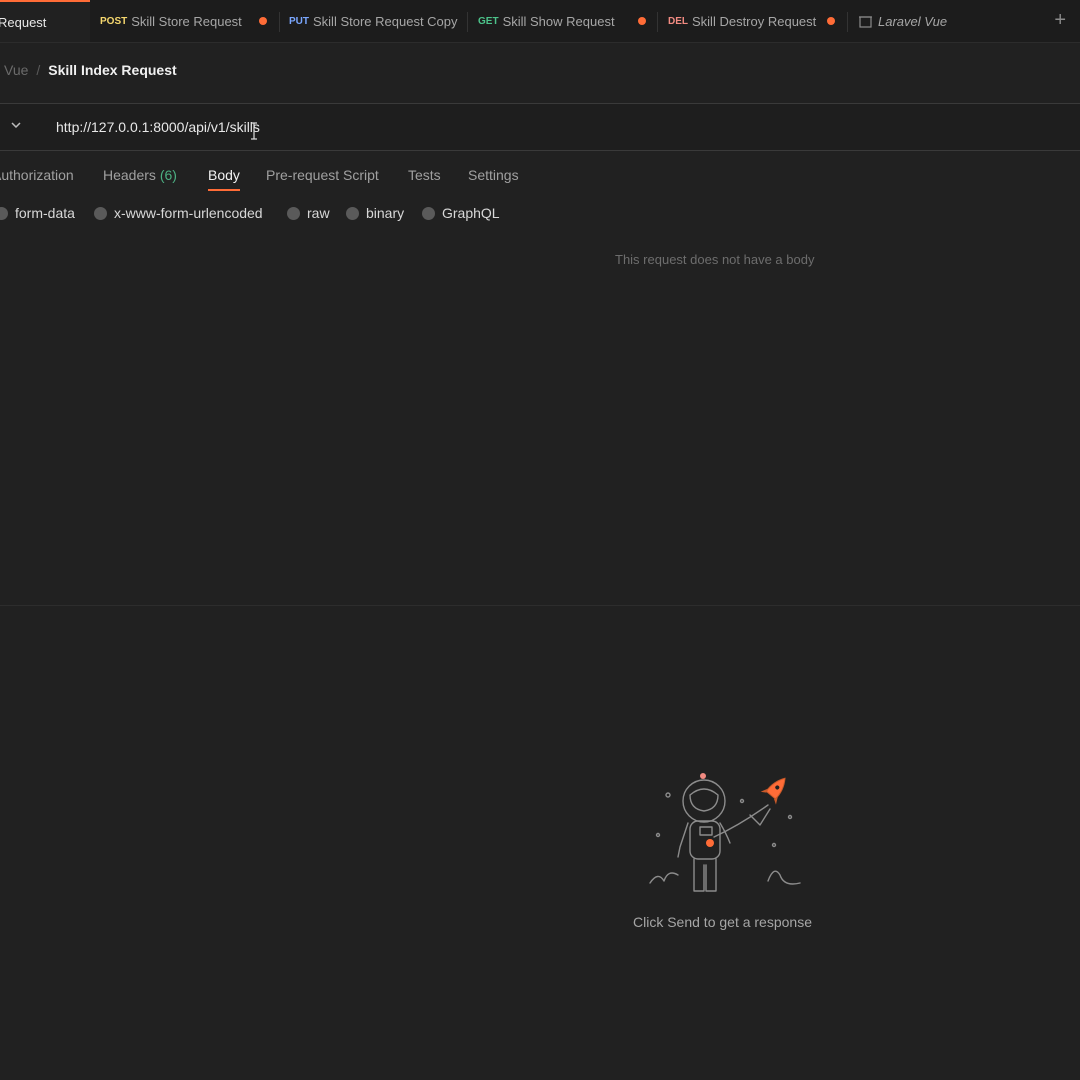  I want to click on tab-label: Skill Store Request Copy, so click(385, 21).